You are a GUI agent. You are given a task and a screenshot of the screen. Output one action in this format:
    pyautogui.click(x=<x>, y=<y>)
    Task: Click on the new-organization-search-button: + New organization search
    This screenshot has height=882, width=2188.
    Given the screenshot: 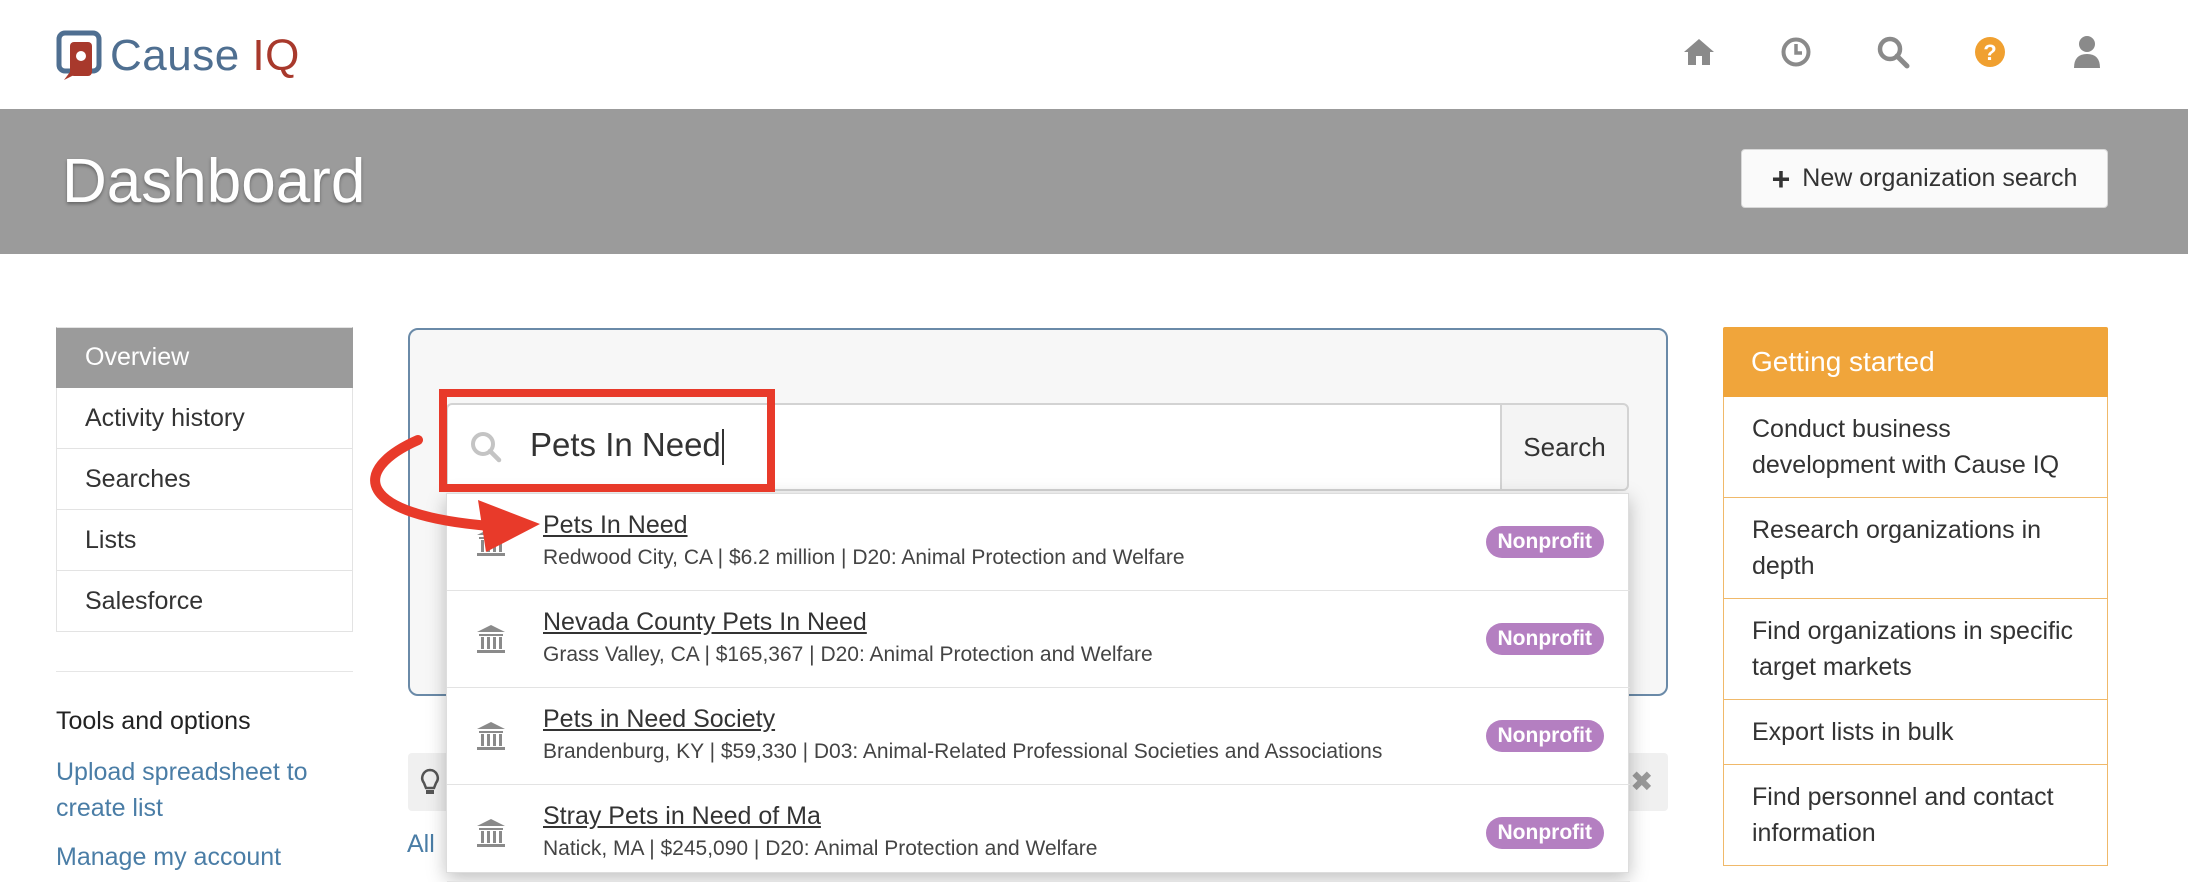 What is the action you would take?
    pyautogui.click(x=1924, y=178)
    